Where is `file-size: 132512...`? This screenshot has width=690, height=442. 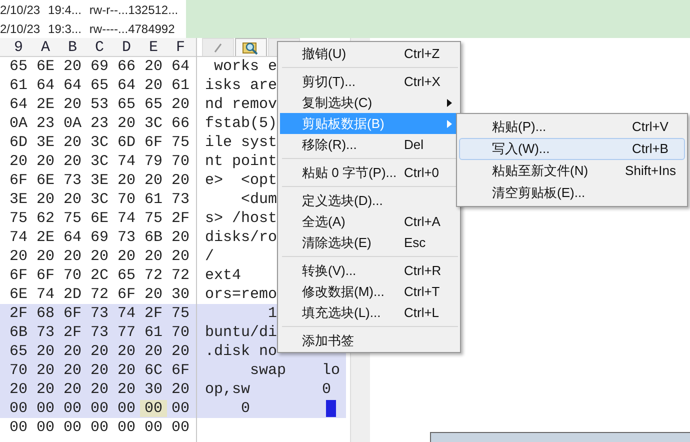
file-size: 132512... is located at coordinates (153, 10).